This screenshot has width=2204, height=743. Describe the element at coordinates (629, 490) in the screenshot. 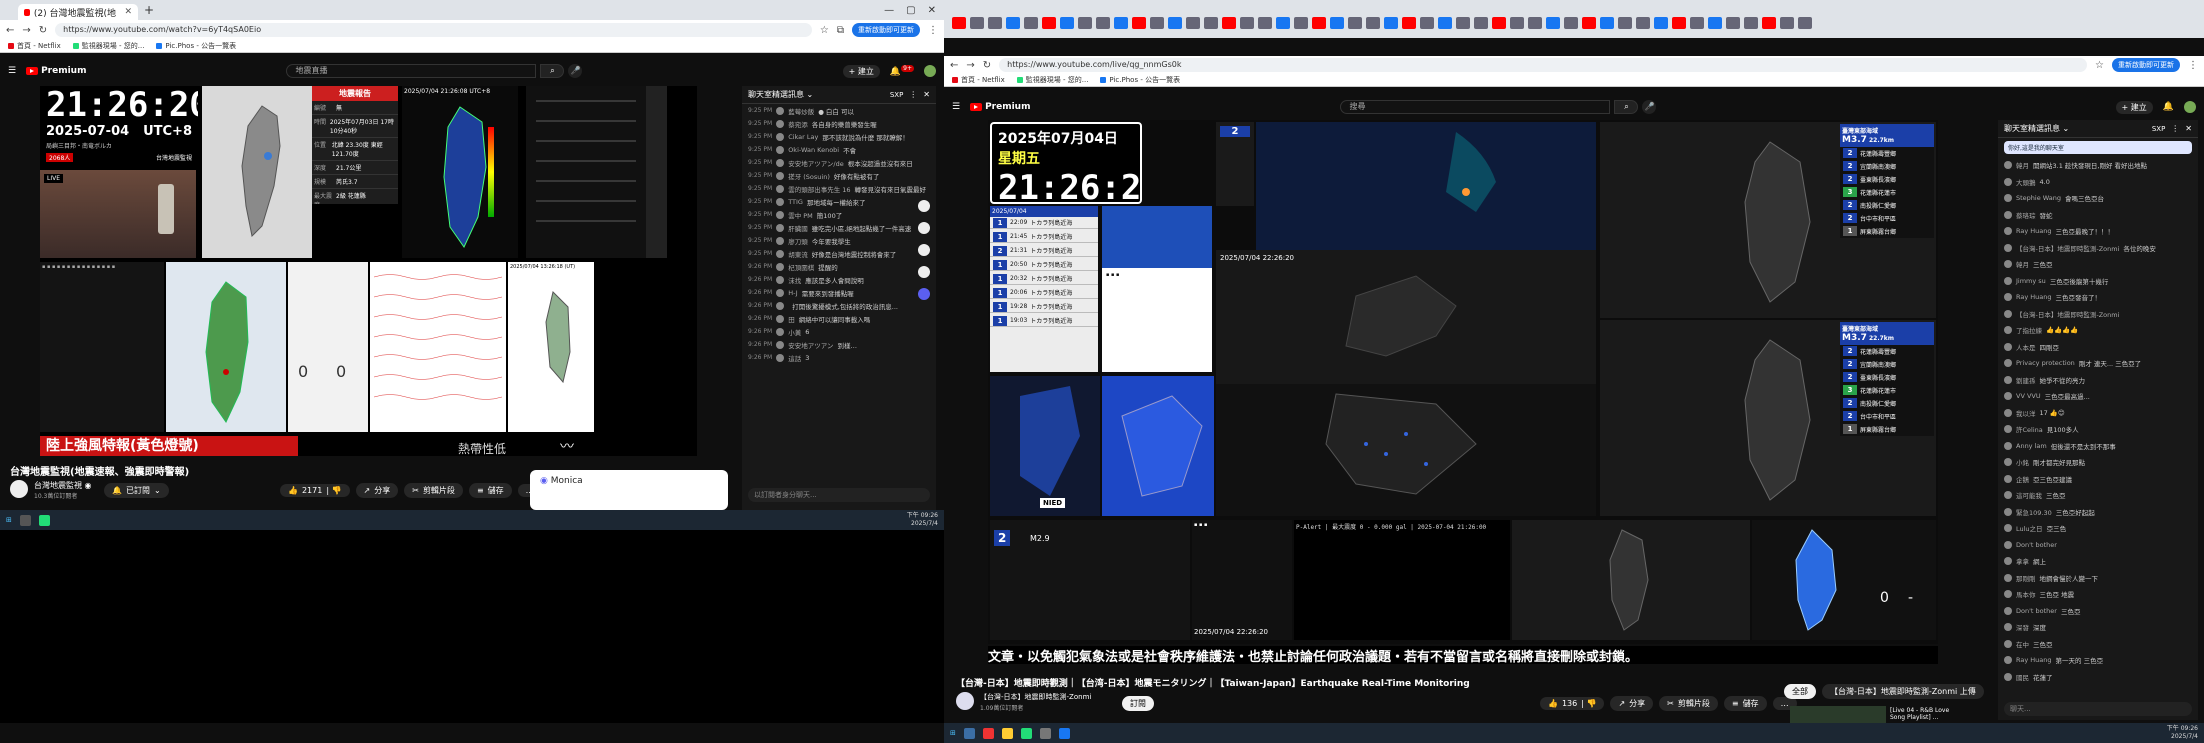

I see `monica-widget: ◉ Monica` at that location.